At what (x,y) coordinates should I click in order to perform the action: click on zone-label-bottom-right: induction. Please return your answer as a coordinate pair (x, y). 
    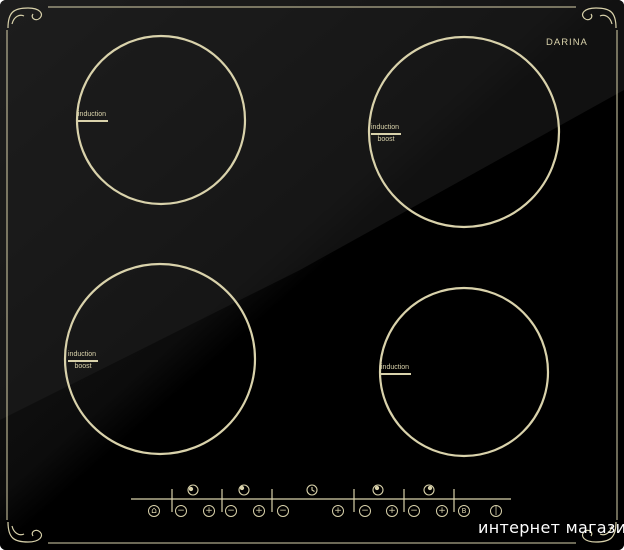
    Looking at the image, I should click on (396, 369).